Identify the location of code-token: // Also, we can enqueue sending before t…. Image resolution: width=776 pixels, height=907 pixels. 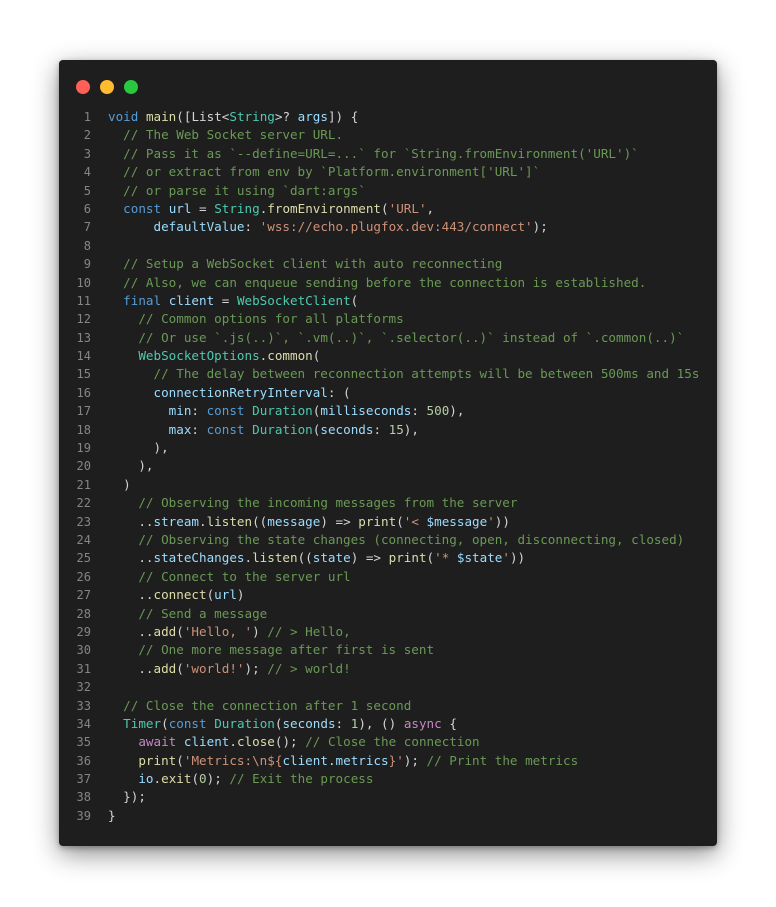
(385, 282).